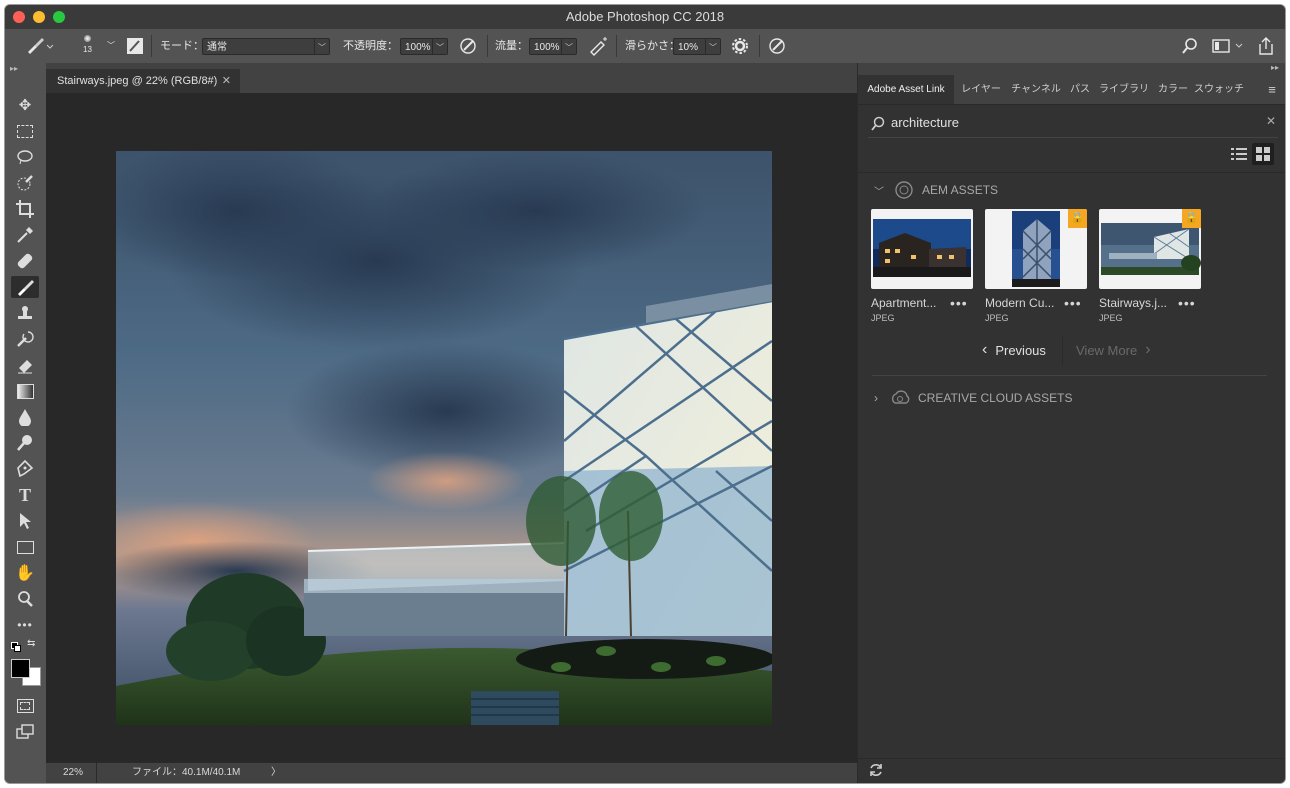 This screenshot has height=788, width=1290. What do you see at coordinates (25, 521) in the screenshot?
I see `path-selection-tool-icon` at bounding box center [25, 521].